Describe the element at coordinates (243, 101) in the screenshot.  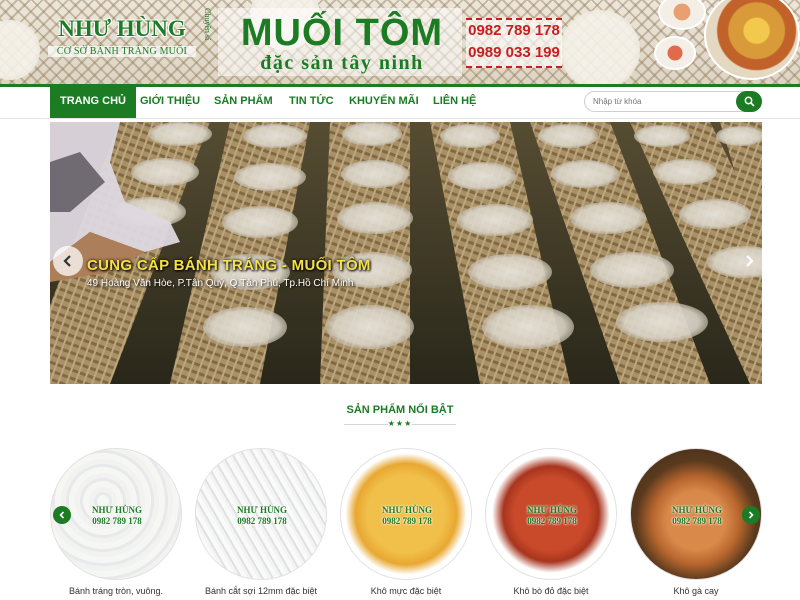
I see `nav-item-products: SẢN PHẨM` at that location.